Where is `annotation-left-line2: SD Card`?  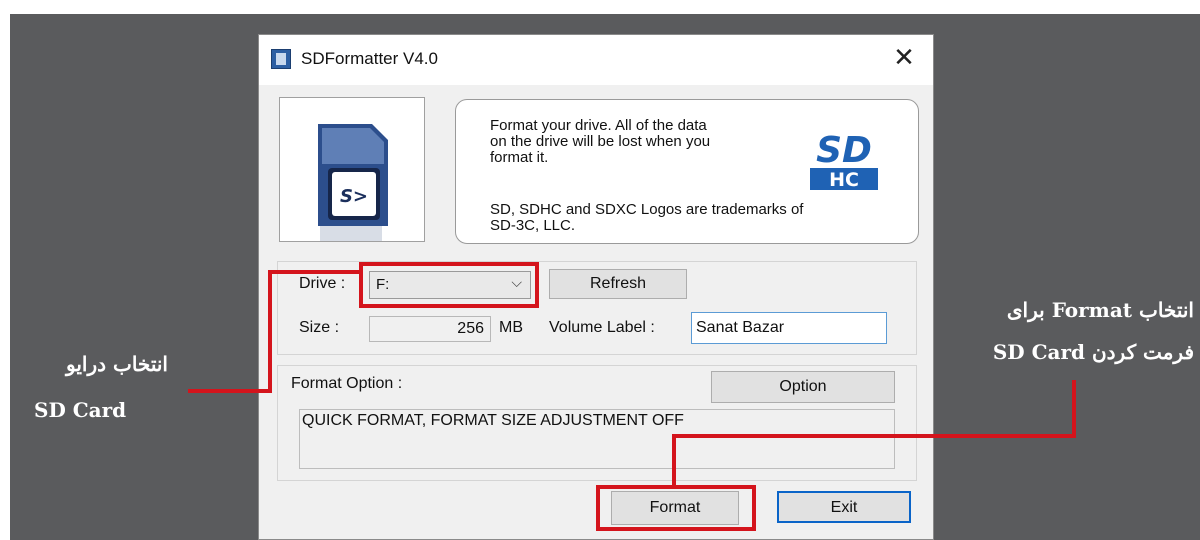
annotation-left-line2: SD Card is located at coordinates (80, 410).